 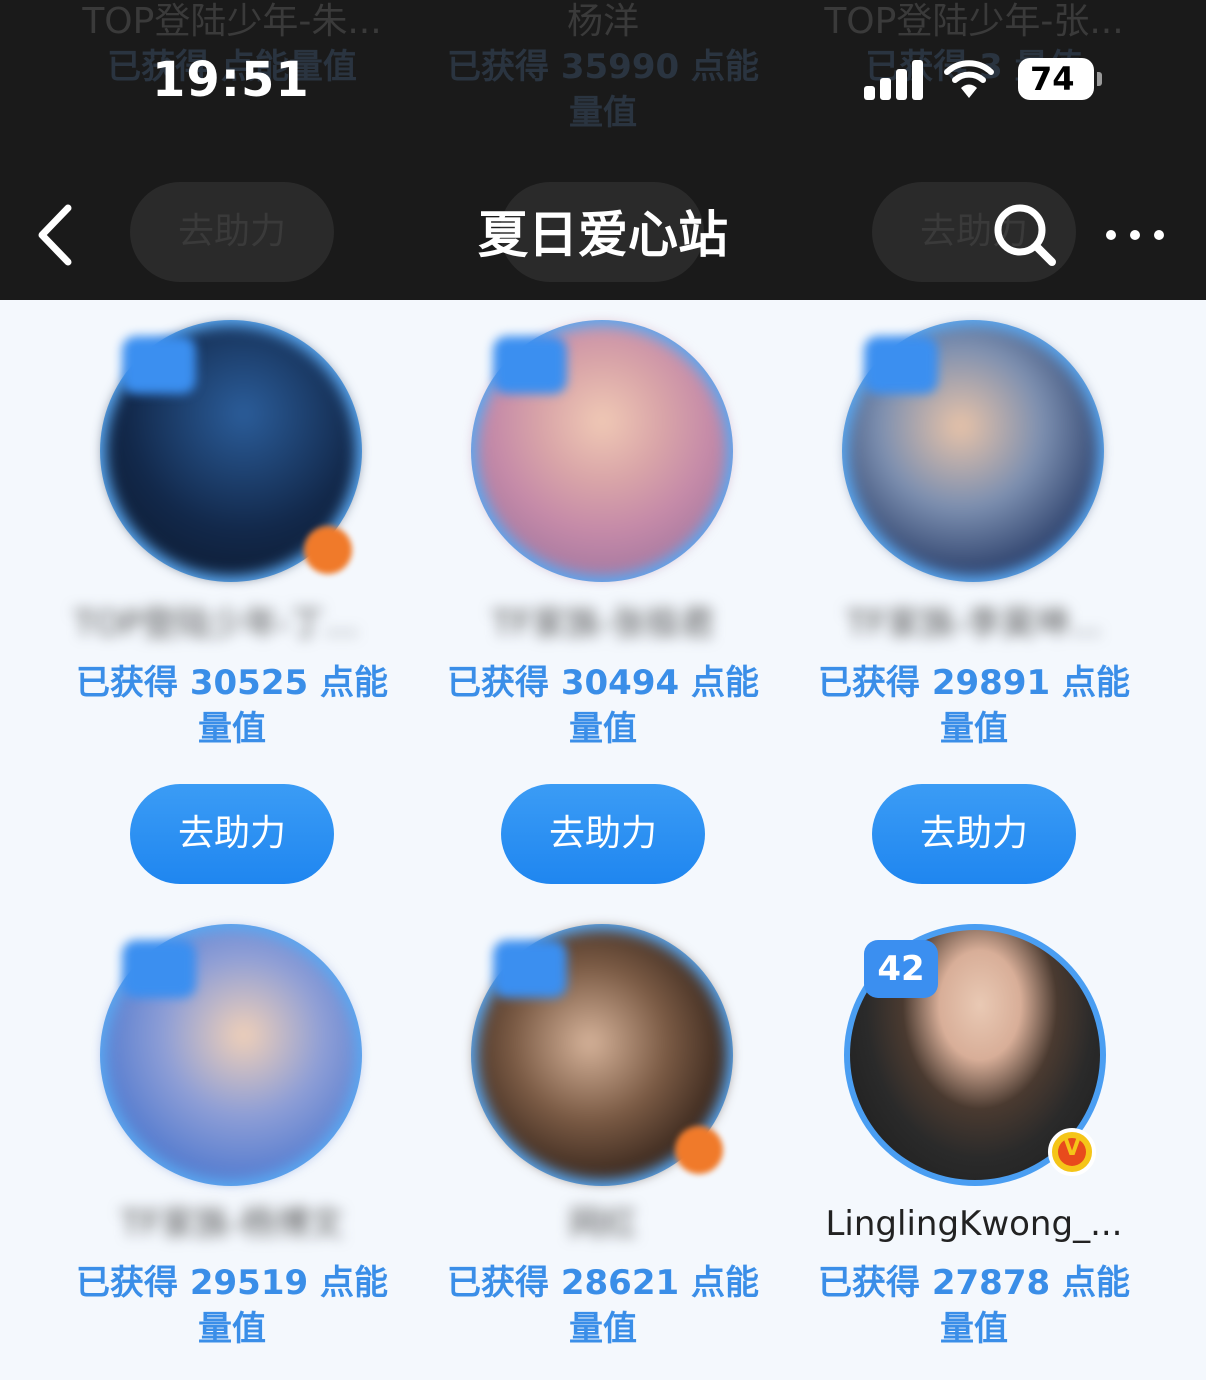 What do you see at coordinates (603, 1135) in the screenshot?
I see `user-card: 网红 已获得 28621 点能量值` at bounding box center [603, 1135].